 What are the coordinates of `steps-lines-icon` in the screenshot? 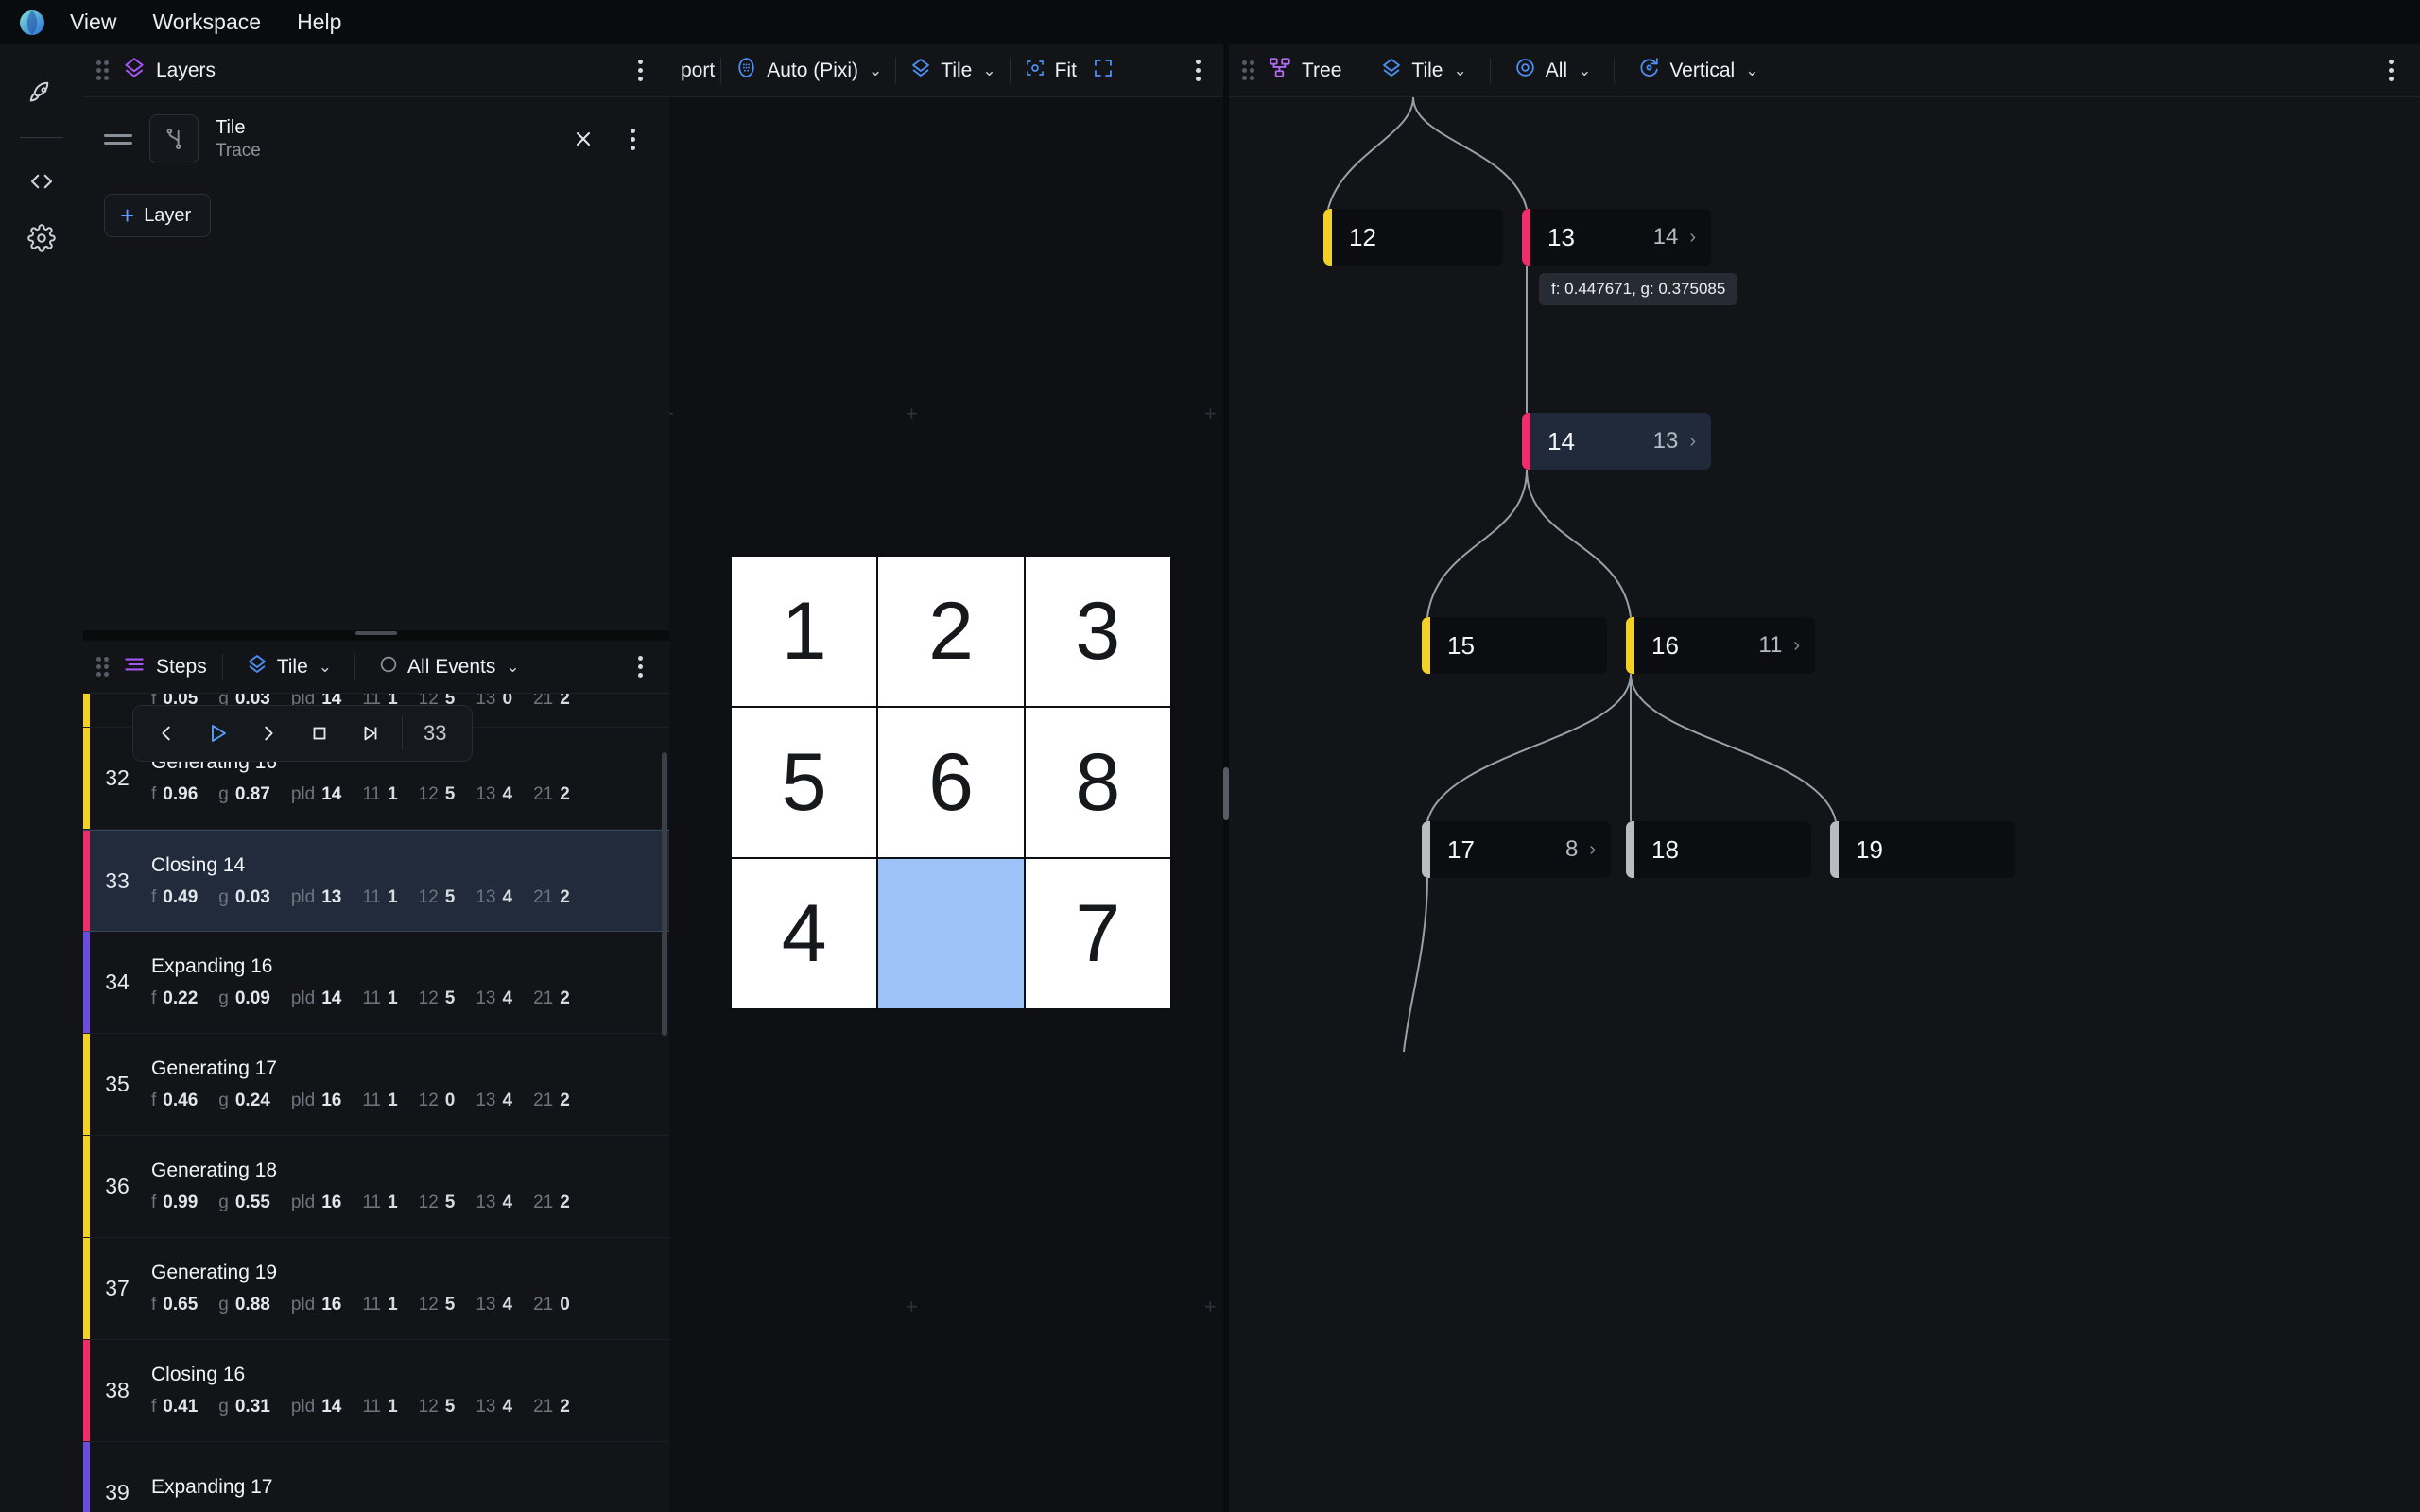 It's located at (134, 666).